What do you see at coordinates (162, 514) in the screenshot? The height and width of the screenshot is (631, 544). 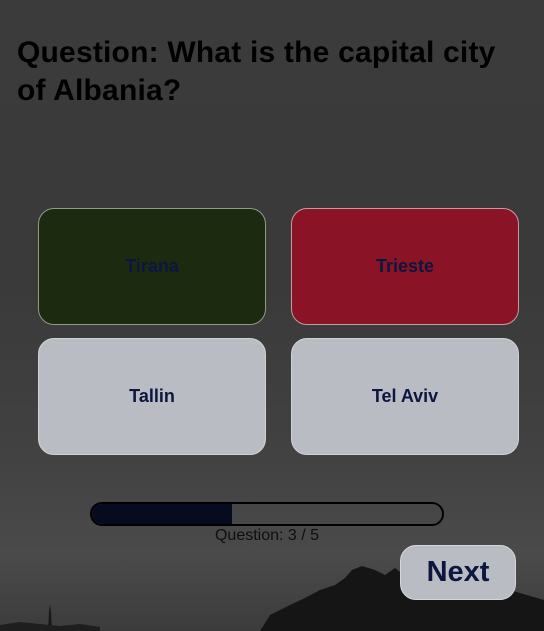 I see `progress-bar-fill` at bounding box center [162, 514].